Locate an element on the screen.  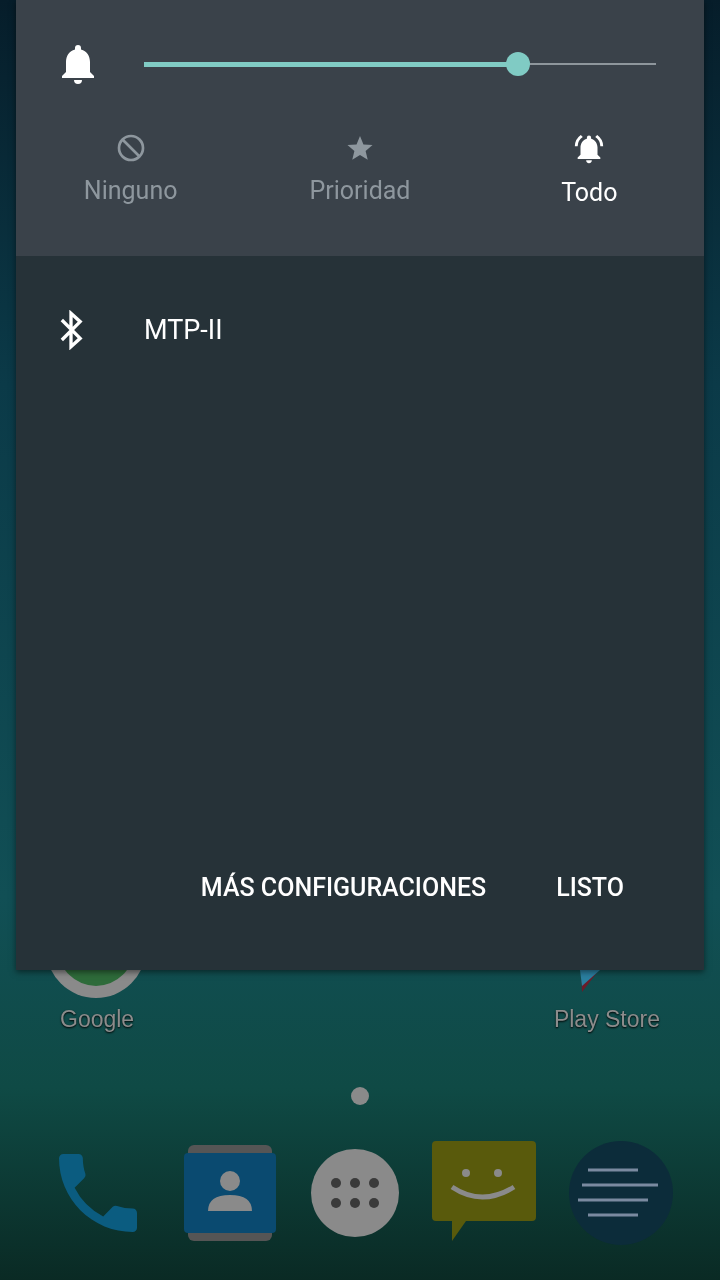
apps-icon is located at coordinates (355, 1193).